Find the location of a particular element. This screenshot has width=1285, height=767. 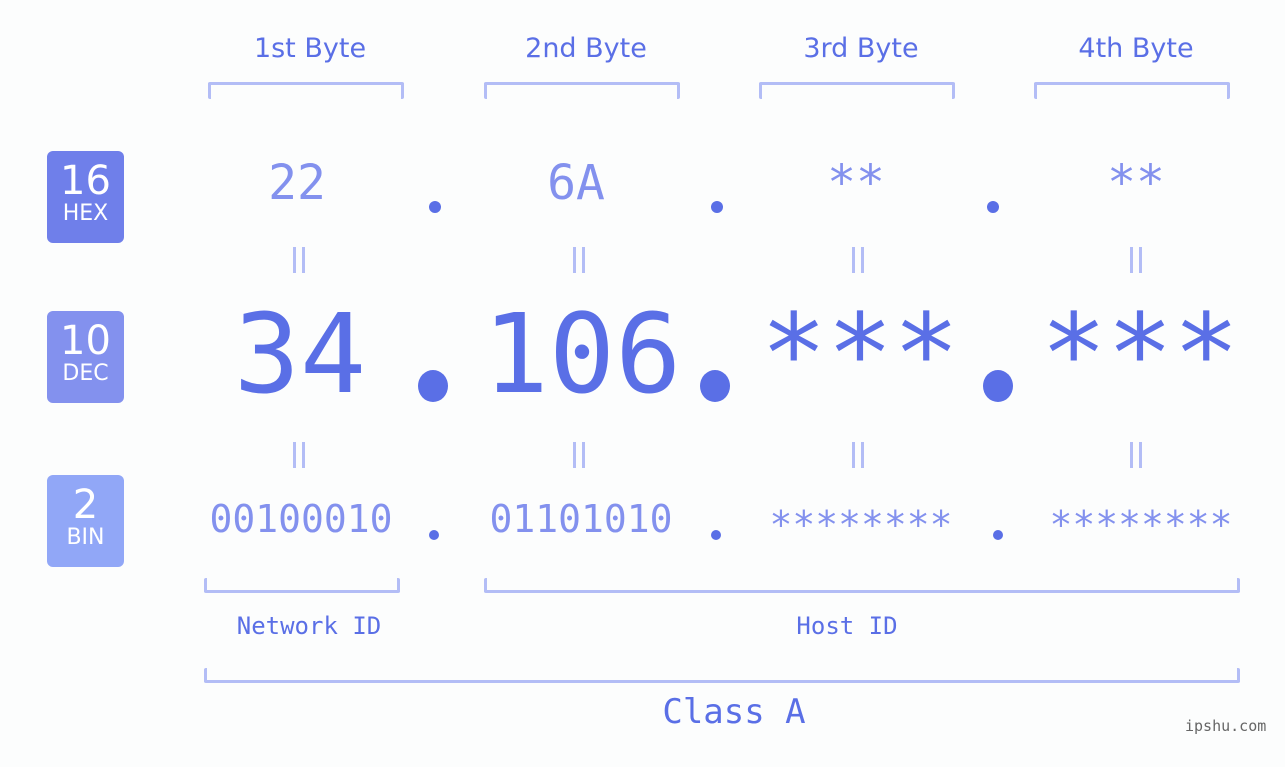

dec-byte-1: 34 is located at coordinates (300, 354).